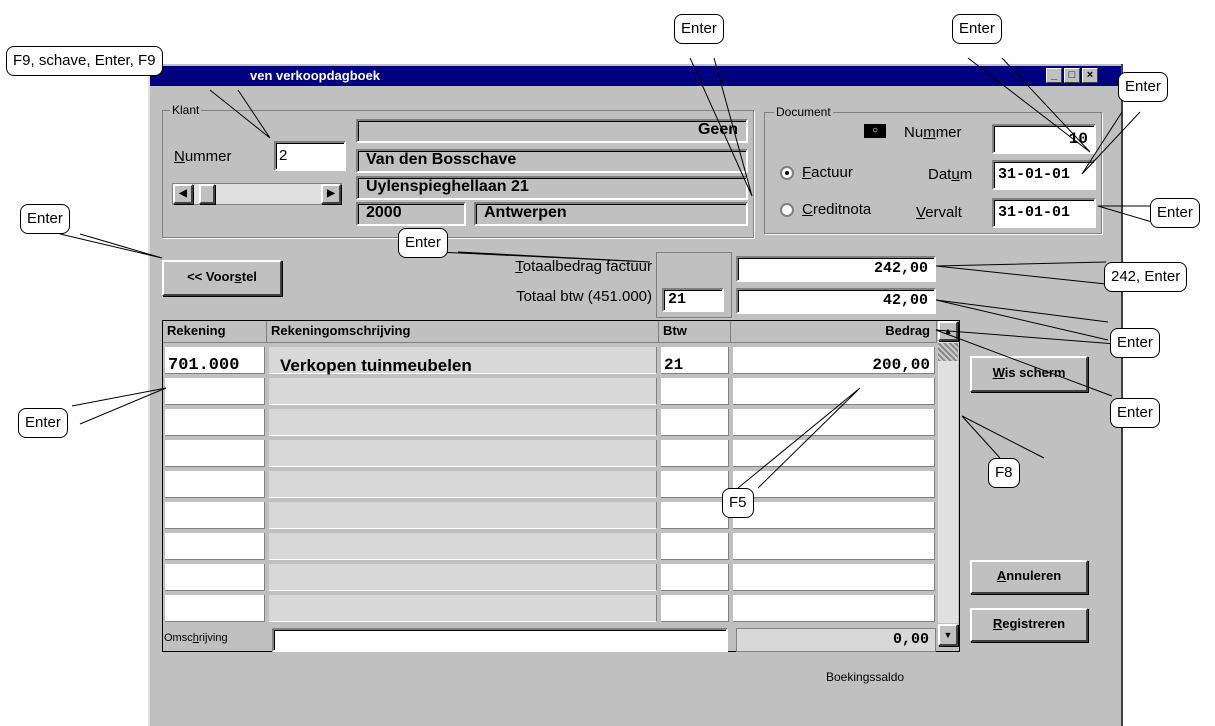 This screenshot has width=1215, height=726. What do you see at coordinates (463, 332) in the screenshot?
I see `header-rekeningomschrijving: Rekeningomschrijving` at bounding box center [463, 332].